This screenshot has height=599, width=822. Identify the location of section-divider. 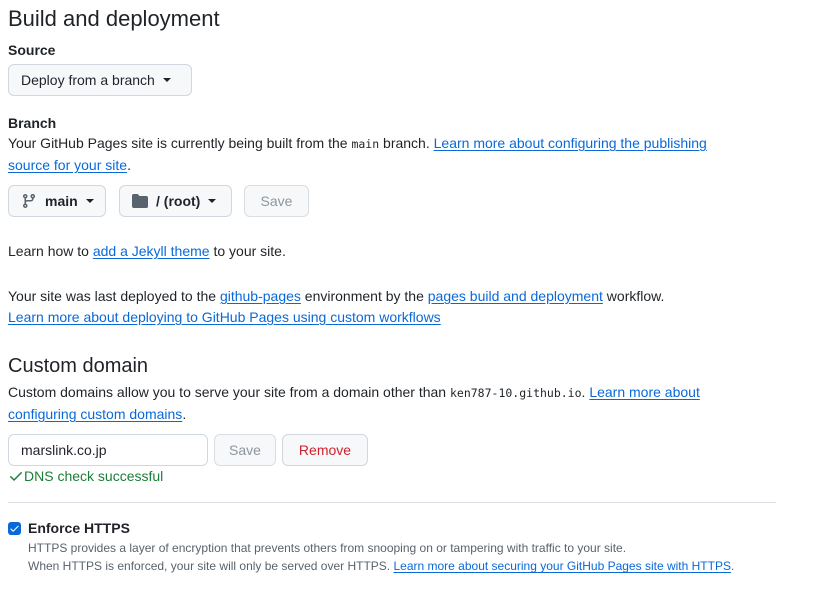
(392, 502).